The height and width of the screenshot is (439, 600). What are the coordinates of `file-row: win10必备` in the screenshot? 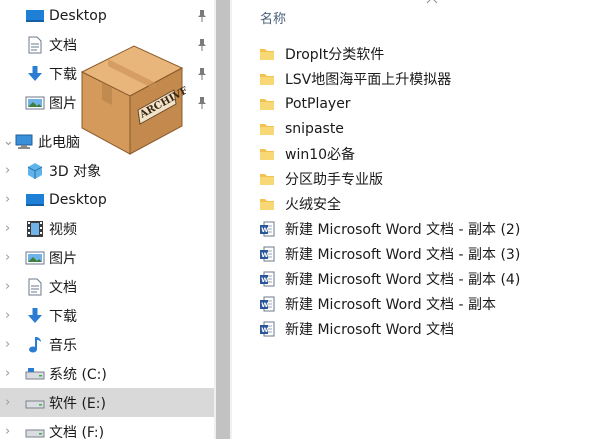 It's located at (306, 153).